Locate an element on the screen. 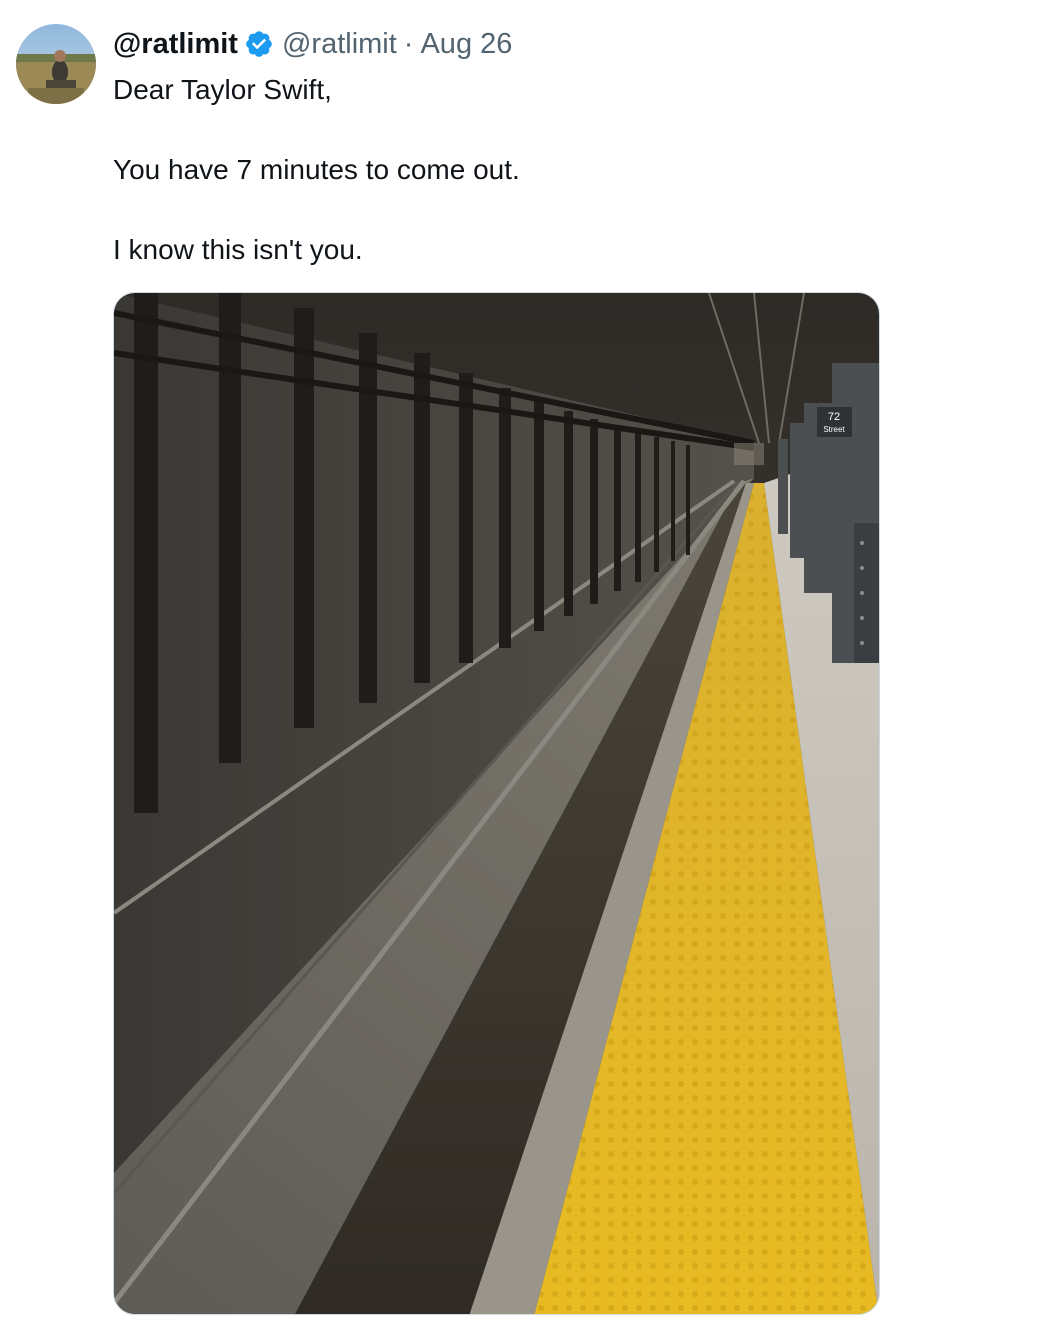 The image size is (1046, 1340). user-handle: @ratlimit is located at coordinates (339, 44).